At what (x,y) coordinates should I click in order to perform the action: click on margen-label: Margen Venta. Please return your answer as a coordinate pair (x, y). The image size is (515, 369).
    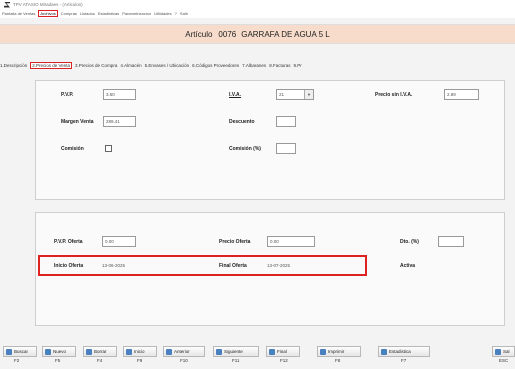
    Looking at the image, I should click on (77, 122).